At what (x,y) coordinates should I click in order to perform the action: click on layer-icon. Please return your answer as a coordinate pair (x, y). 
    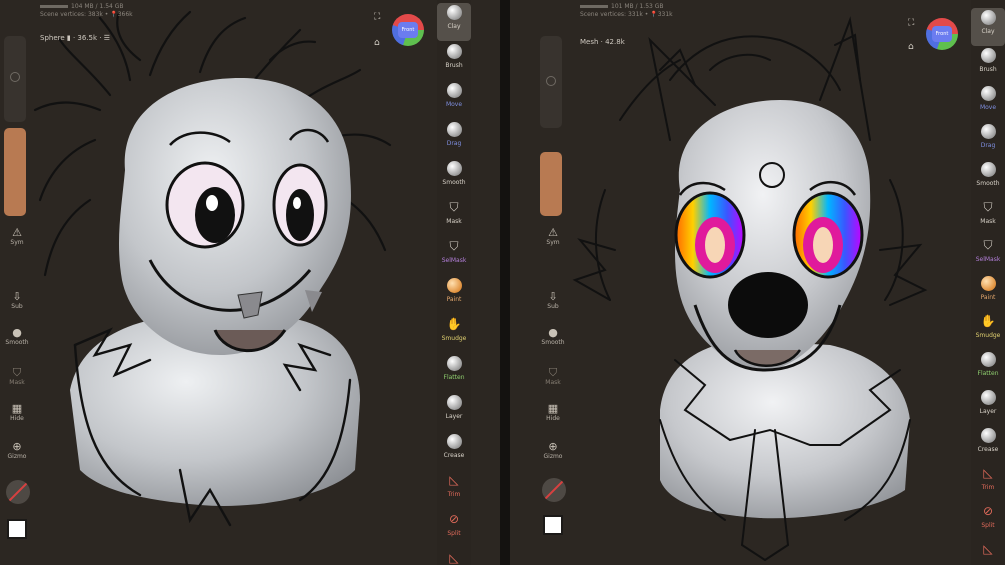
    Looking at the image, I should click on (454, 402).